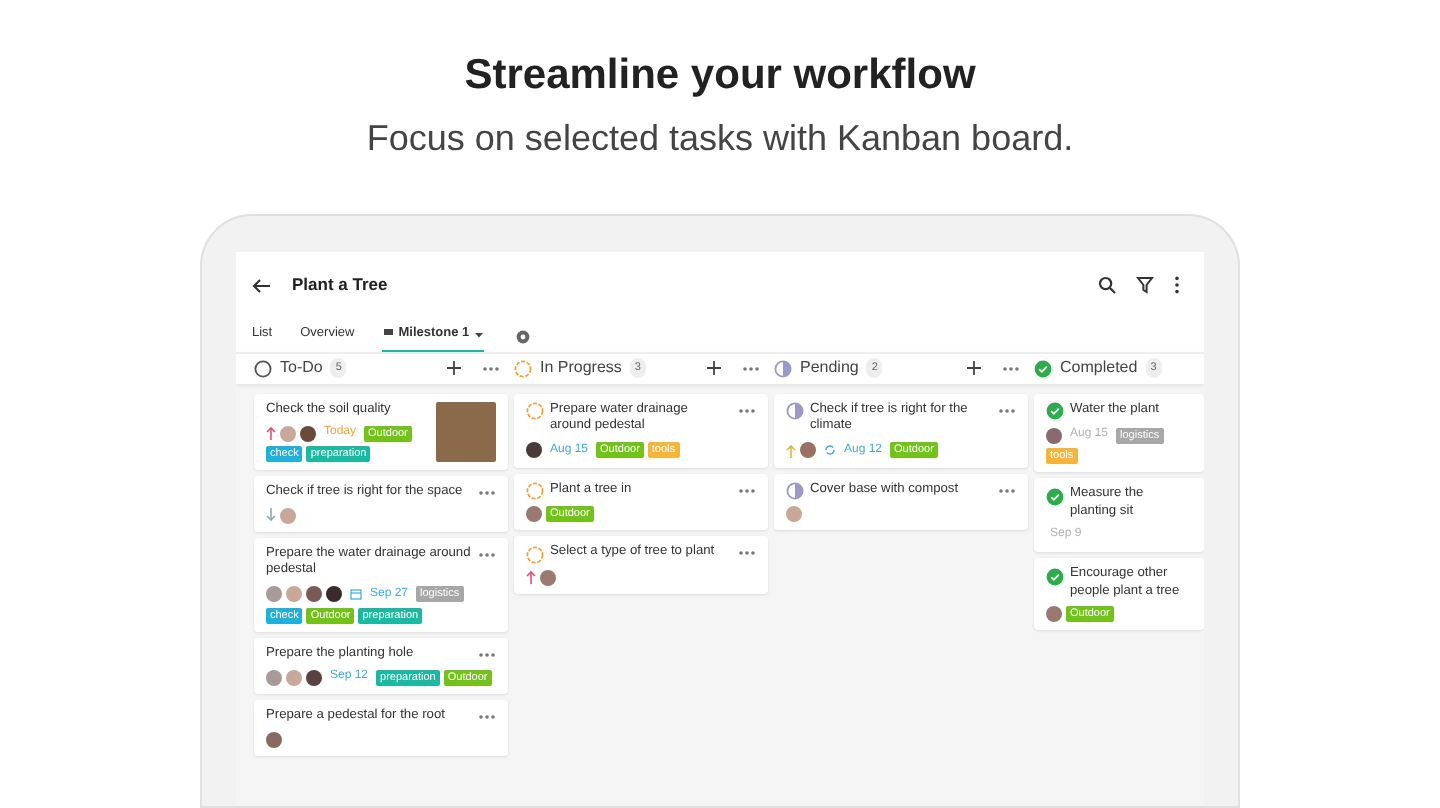  What do you see at coordinates (1145, 285) in the screenshot?
I see `filter-icon` at bounding box center [1145, 285].